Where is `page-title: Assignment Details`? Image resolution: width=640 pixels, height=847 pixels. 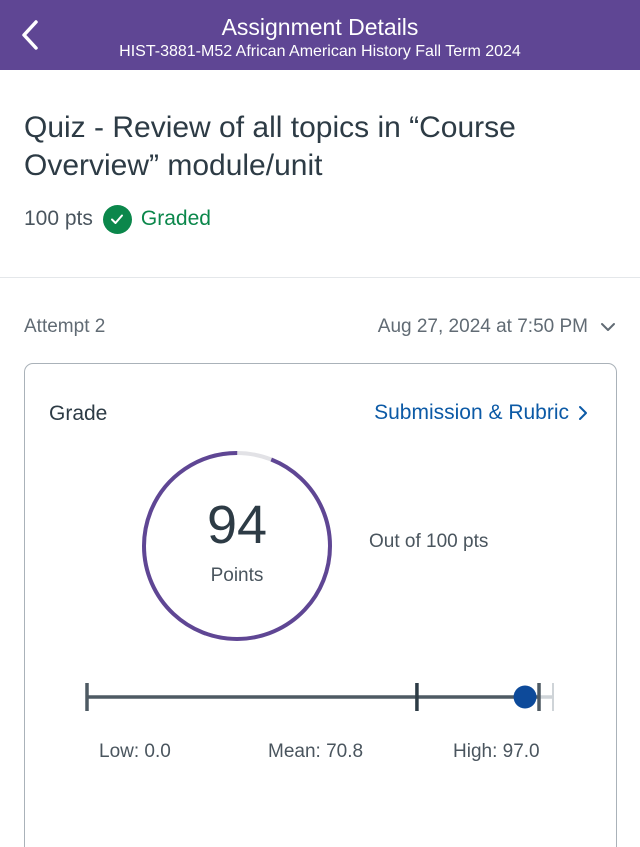
page-title: Assignment Details is located at coordinates (320, 27).